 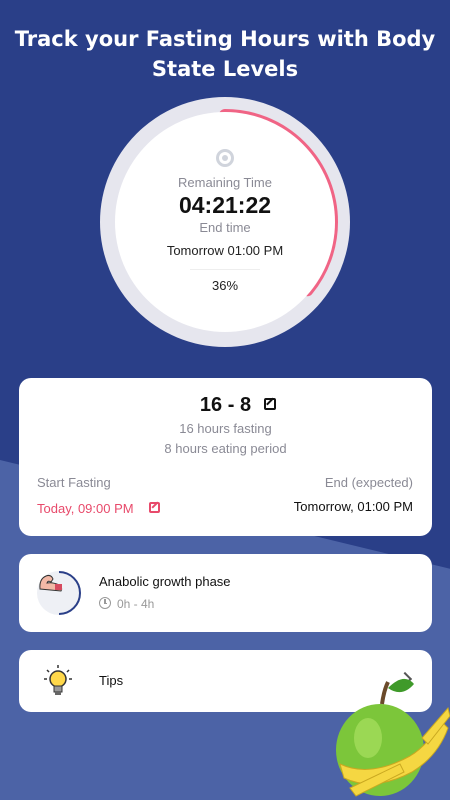 What do you see at coordinates (58, 680) in the screenshot?
I see `lightbulb-icon` at bounding box center [58, 680].